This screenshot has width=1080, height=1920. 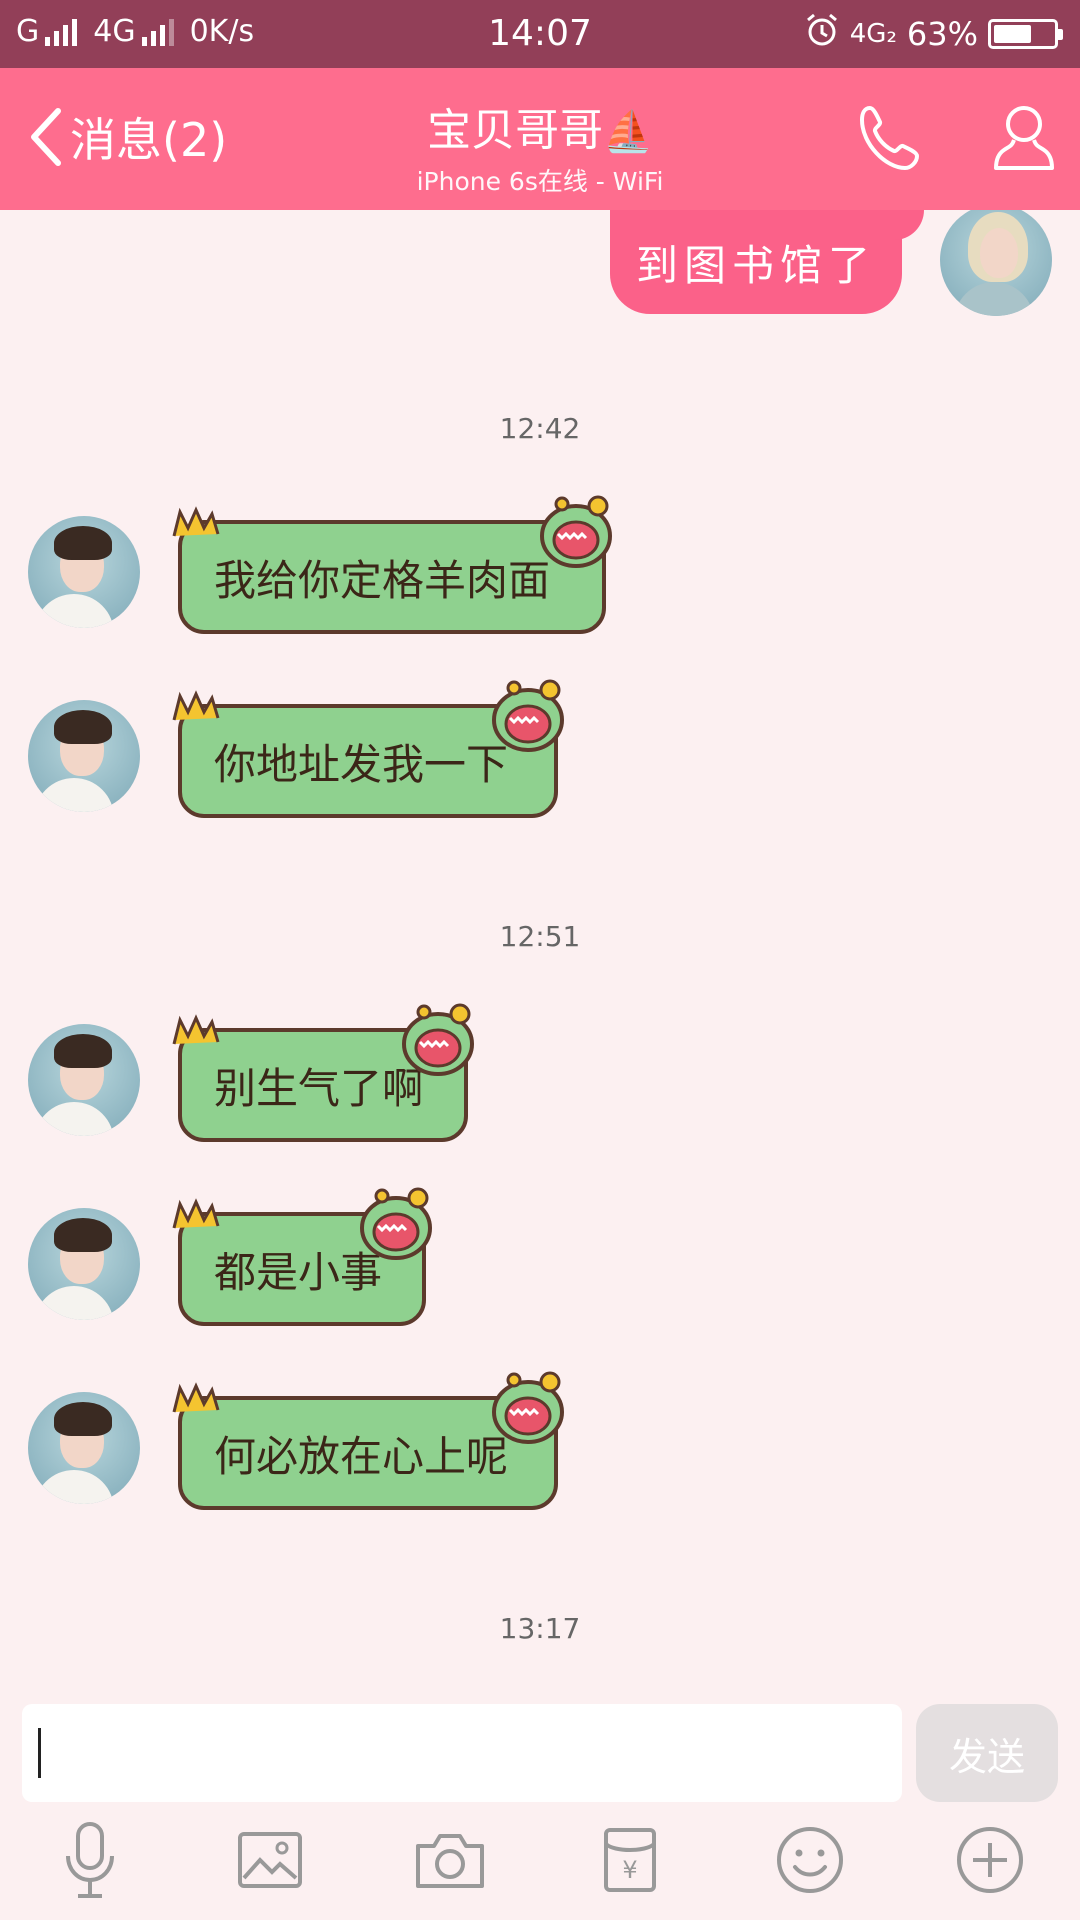 What do you see at coordinates (540, 1628) in the screenshot?
I see `timestamp: 13:17` at bounding box center [540, 1628].